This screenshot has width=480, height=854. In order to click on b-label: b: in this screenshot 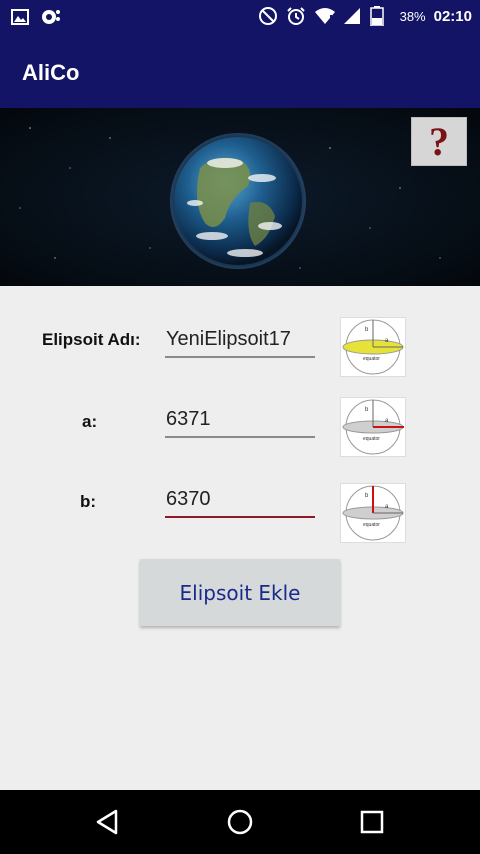, I will do `click(88, 501)`.